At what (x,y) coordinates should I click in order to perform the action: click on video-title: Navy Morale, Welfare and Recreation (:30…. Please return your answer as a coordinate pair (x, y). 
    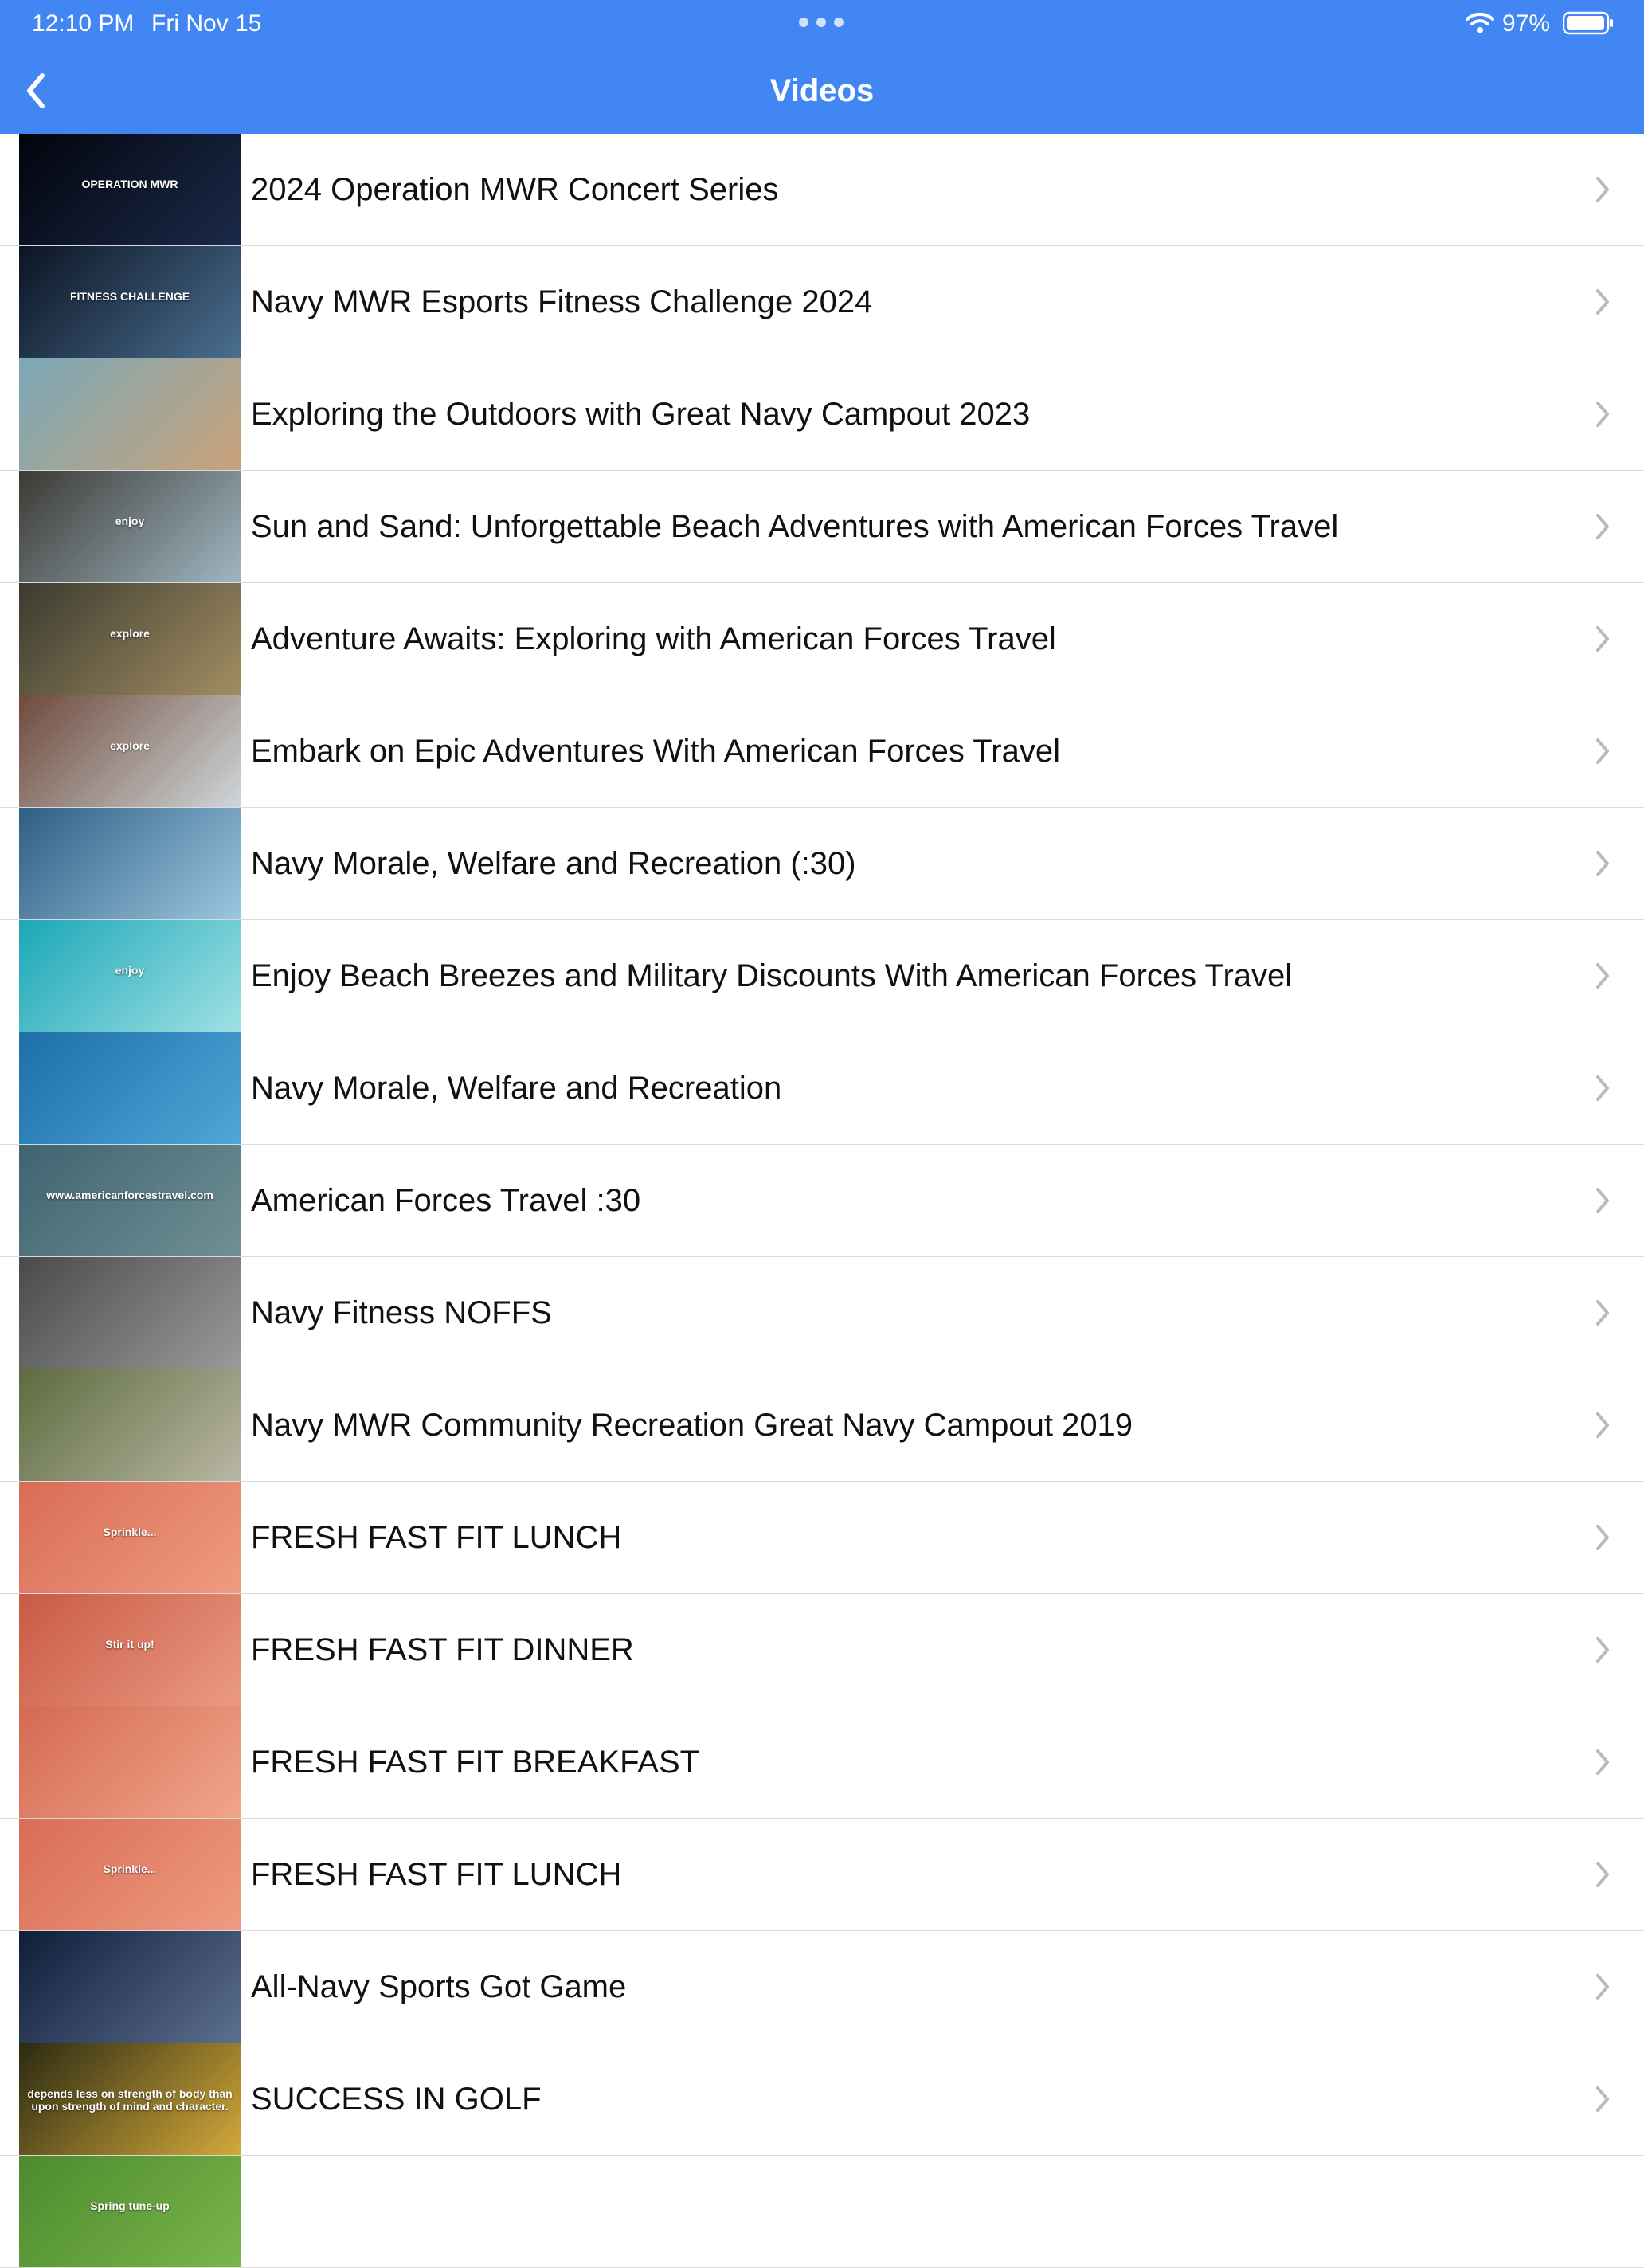
    Looking at the image, I should click on (553, 864).